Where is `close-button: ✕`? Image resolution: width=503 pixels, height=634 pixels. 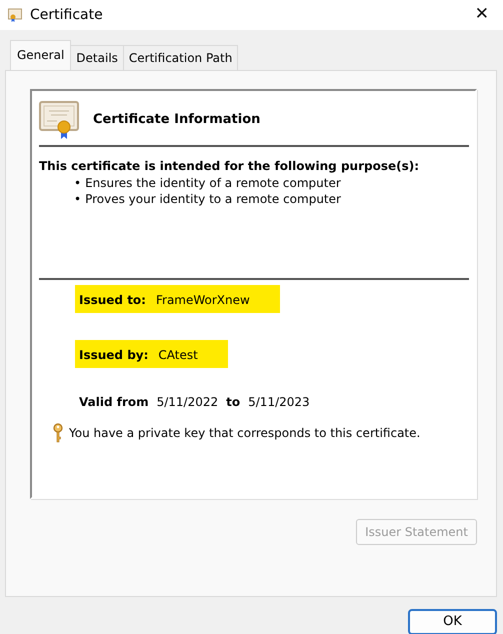 close-button: ✕ is located at coordinates (481, 15).